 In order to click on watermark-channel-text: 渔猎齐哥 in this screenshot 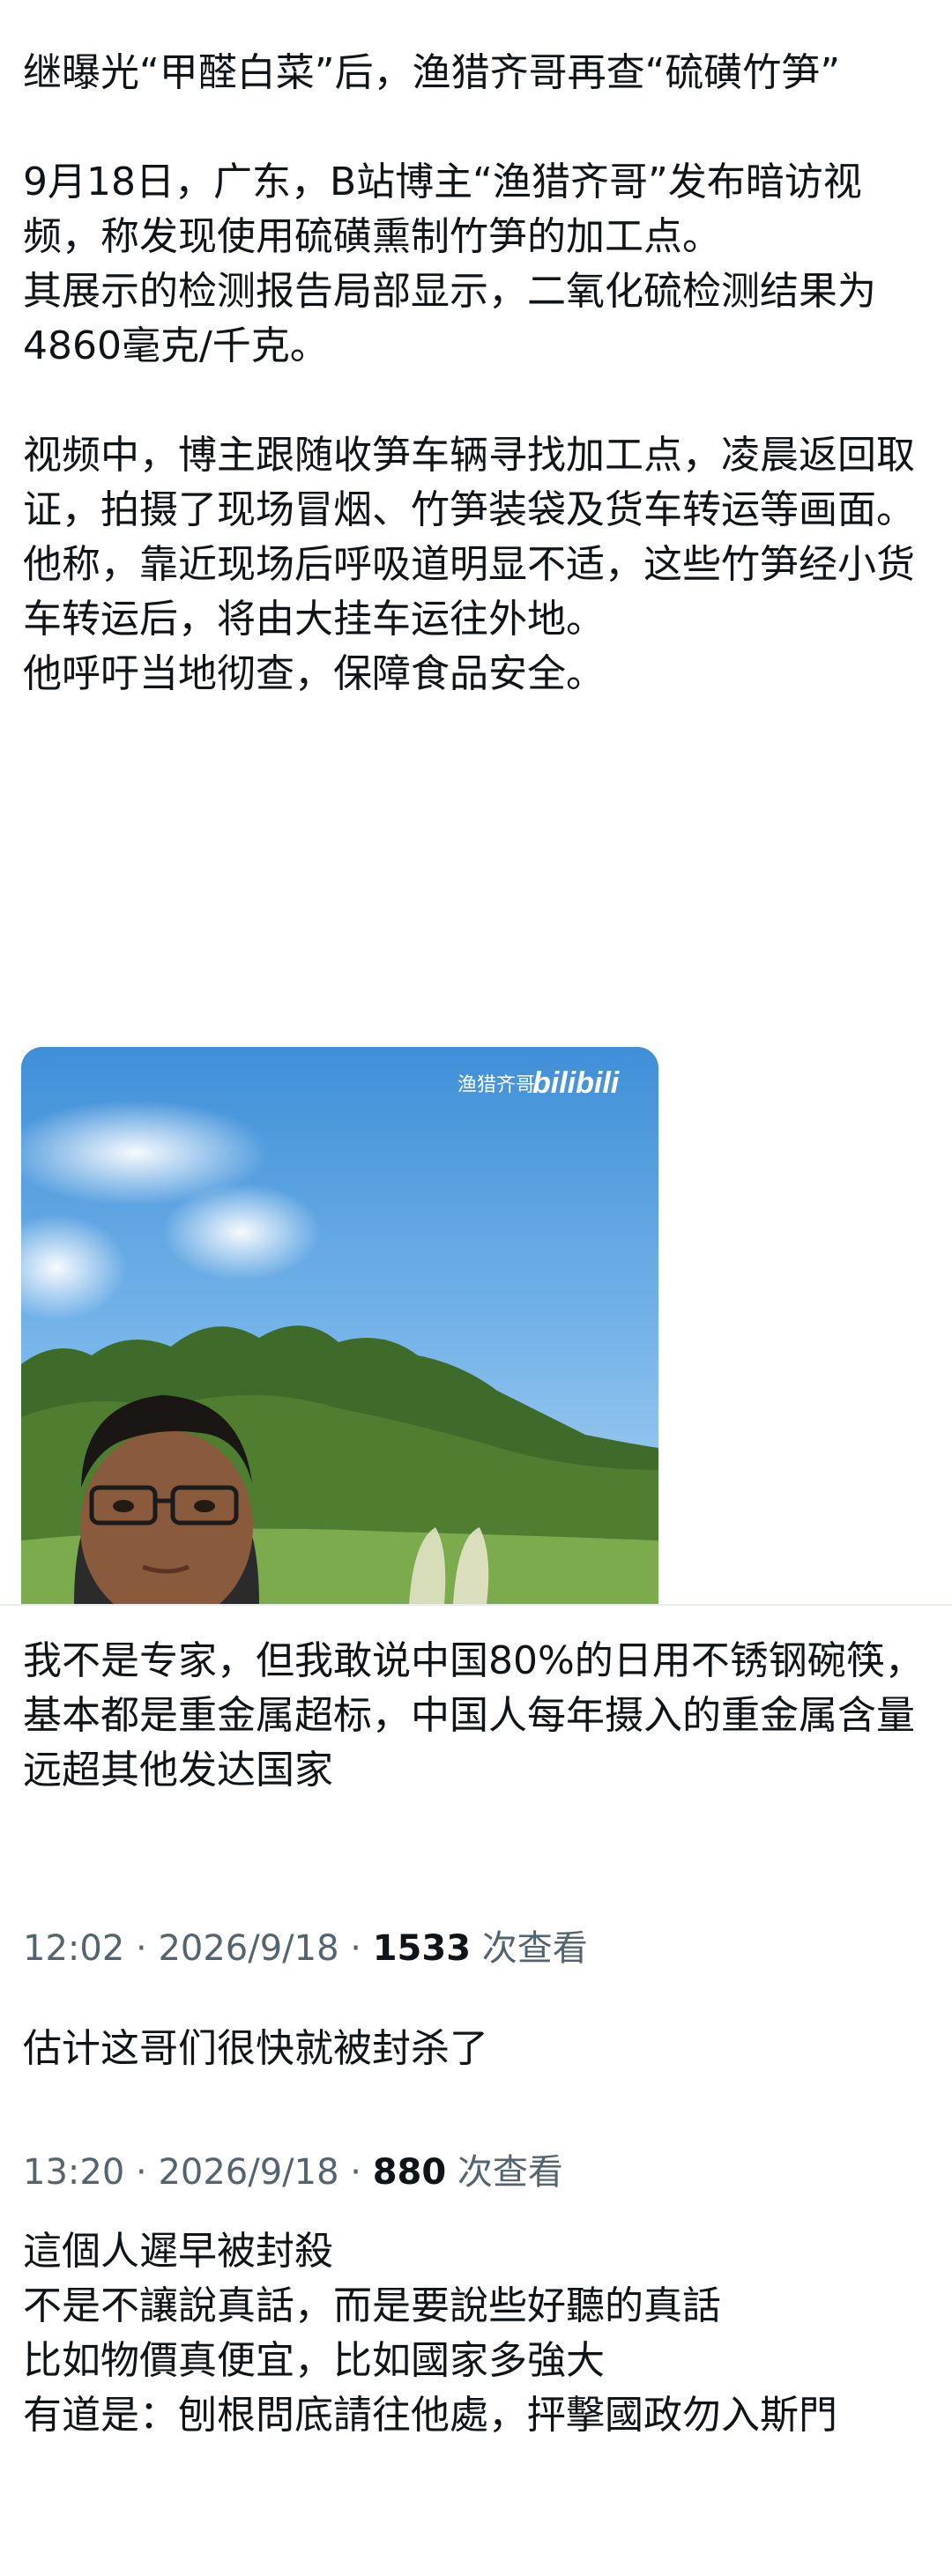, I will do `click(496, 1084)`.